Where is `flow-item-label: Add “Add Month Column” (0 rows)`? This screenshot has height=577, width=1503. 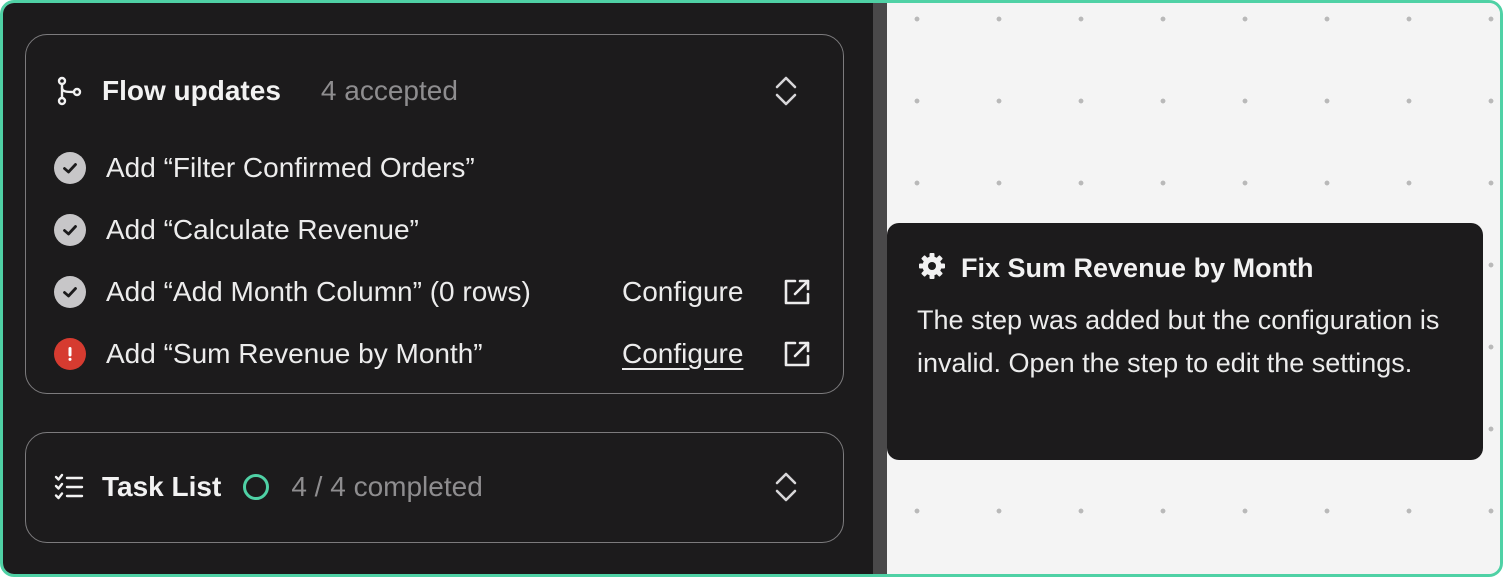
flow-item-label: Add “Add Month Column” (0 rows) is located at coordinates (318, 291).